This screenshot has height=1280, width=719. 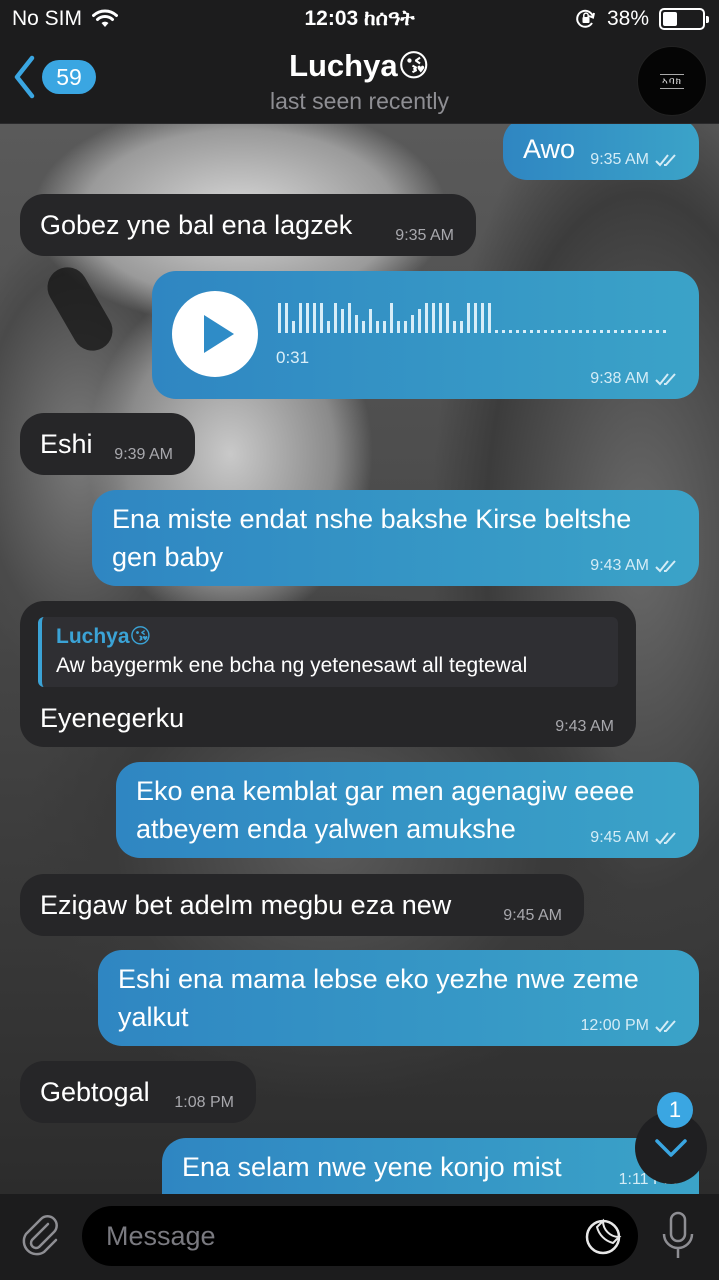 What do you see at coordinates (629, 1026) in the screenshot?
I see `message-meta: 12:00 PM` at bounding box center [629, 1026].